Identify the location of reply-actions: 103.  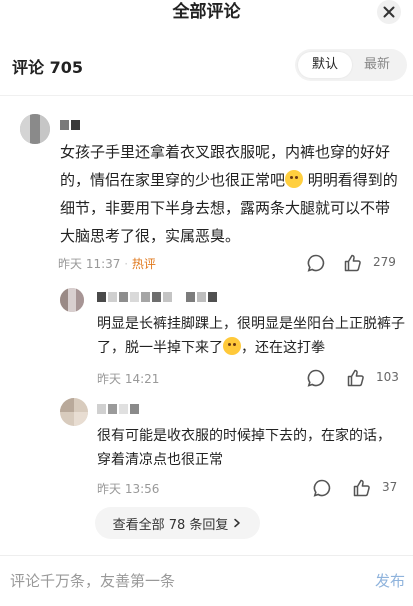
(355, 378).